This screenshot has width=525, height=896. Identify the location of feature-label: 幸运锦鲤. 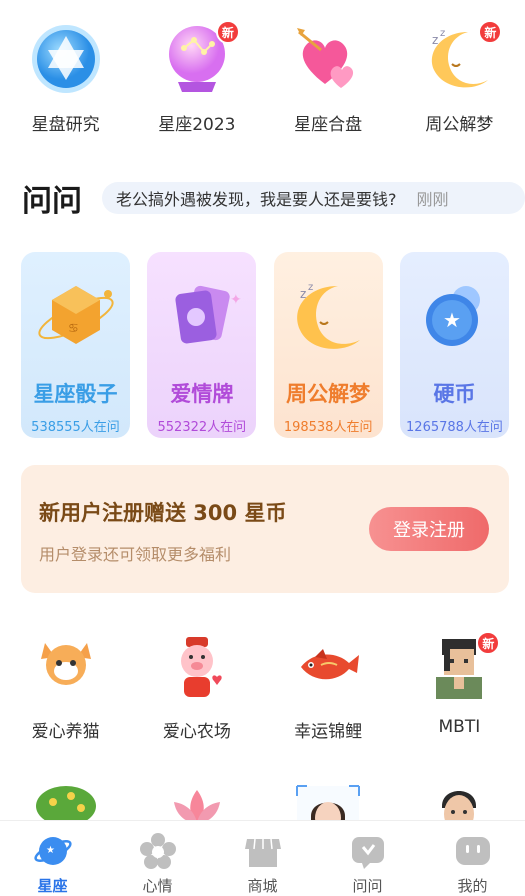
(328, 732).